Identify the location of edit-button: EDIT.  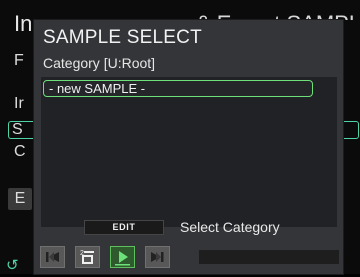
(124, 227).